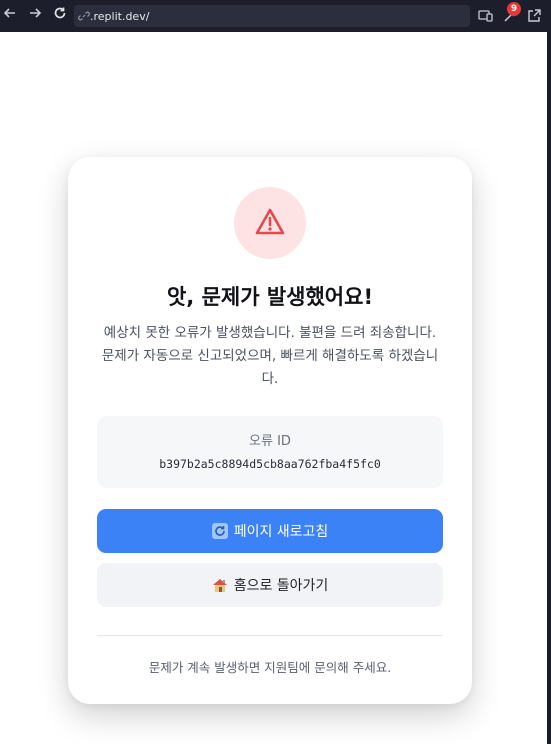 The width and height of the screenshot is (551, 744). Describe the element at coordinates (35, 16) in the screenshot. I see `forward-arrow-icon` at that location.